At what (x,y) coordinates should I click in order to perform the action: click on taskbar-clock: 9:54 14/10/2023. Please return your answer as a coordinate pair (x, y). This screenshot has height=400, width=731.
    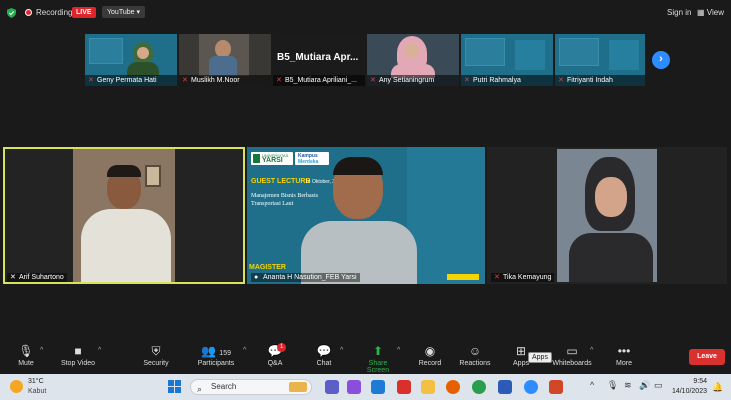
    Looking at the image, I should click on (688, 387).